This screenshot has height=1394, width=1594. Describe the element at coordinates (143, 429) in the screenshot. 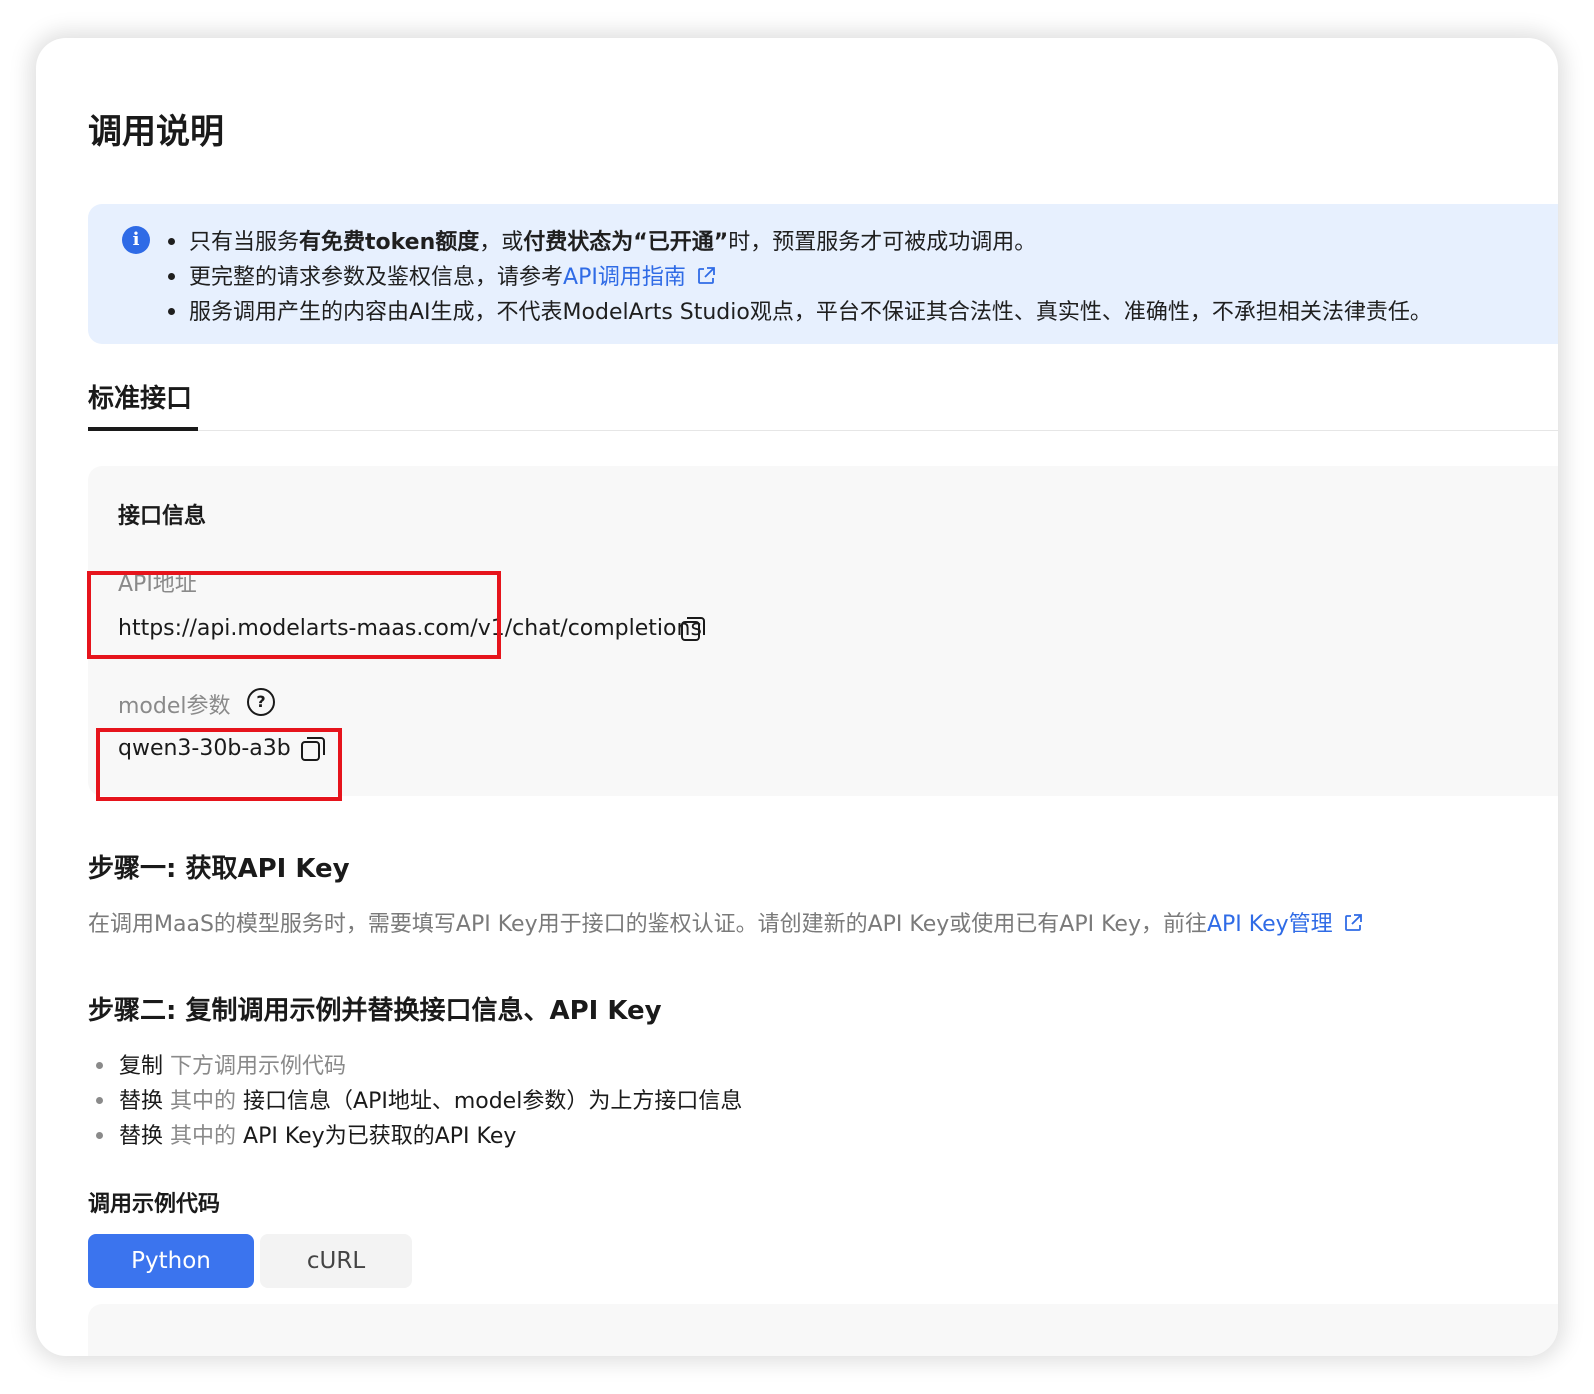

I see `tab-active-underline` at that location.